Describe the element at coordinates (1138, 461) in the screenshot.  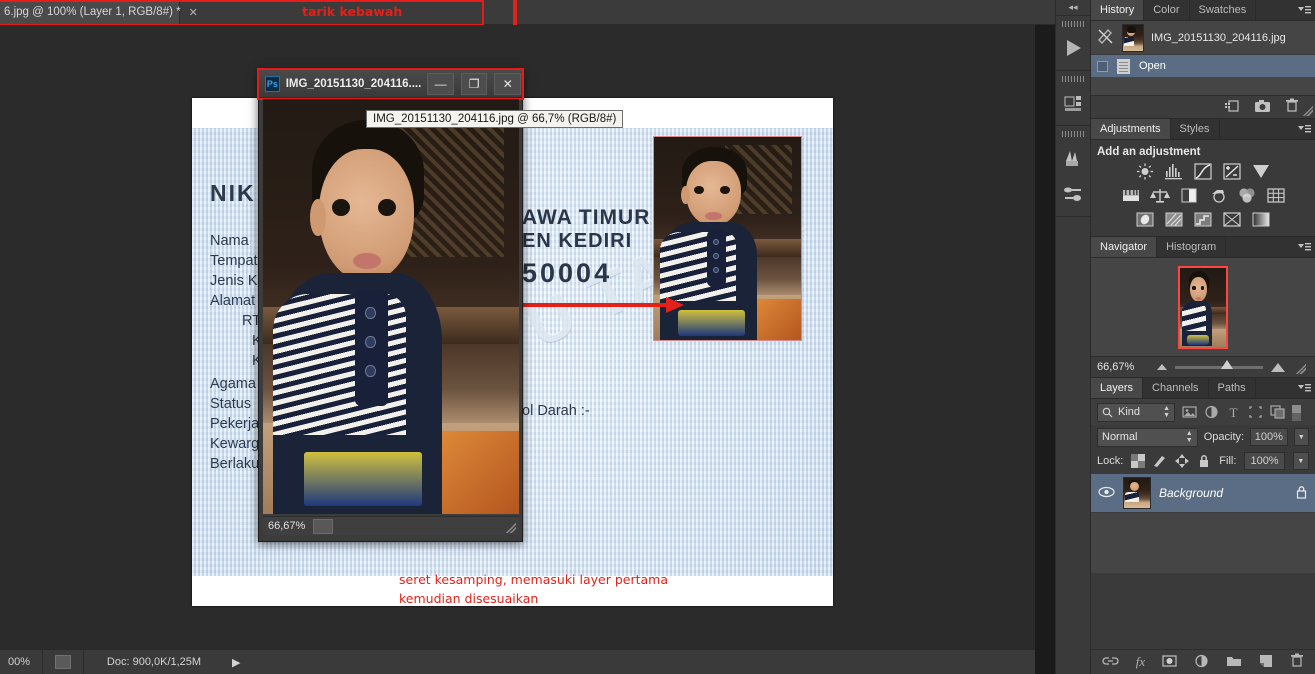
I see `lock-transparency-icon` at that location.